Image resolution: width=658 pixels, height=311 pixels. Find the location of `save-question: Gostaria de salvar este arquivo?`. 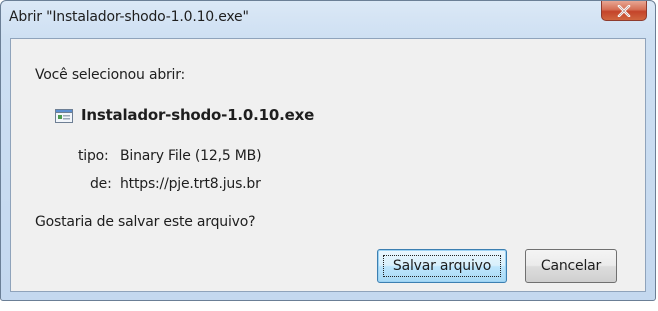

save-question: Gostaria de salvar este arquivo? is located at coordinates (145, 222).